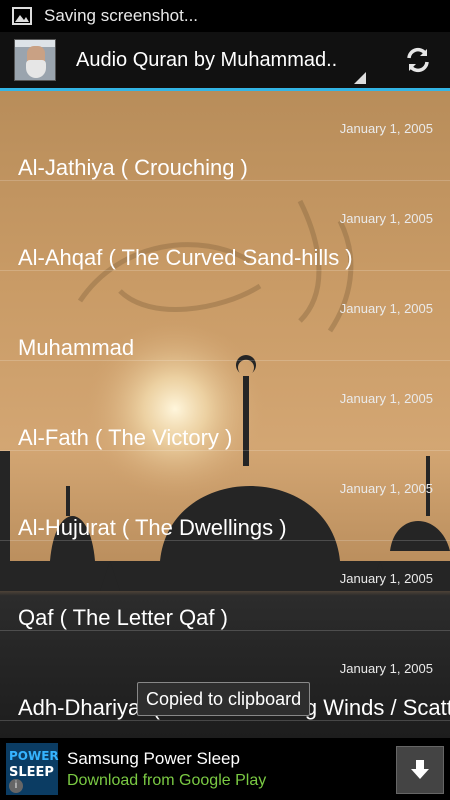  What do you see at coordinates (133, 167) in the screenshot?
I see `item-title: Al-Jathiya ( Crouching )` at bounding box center [133, 167].